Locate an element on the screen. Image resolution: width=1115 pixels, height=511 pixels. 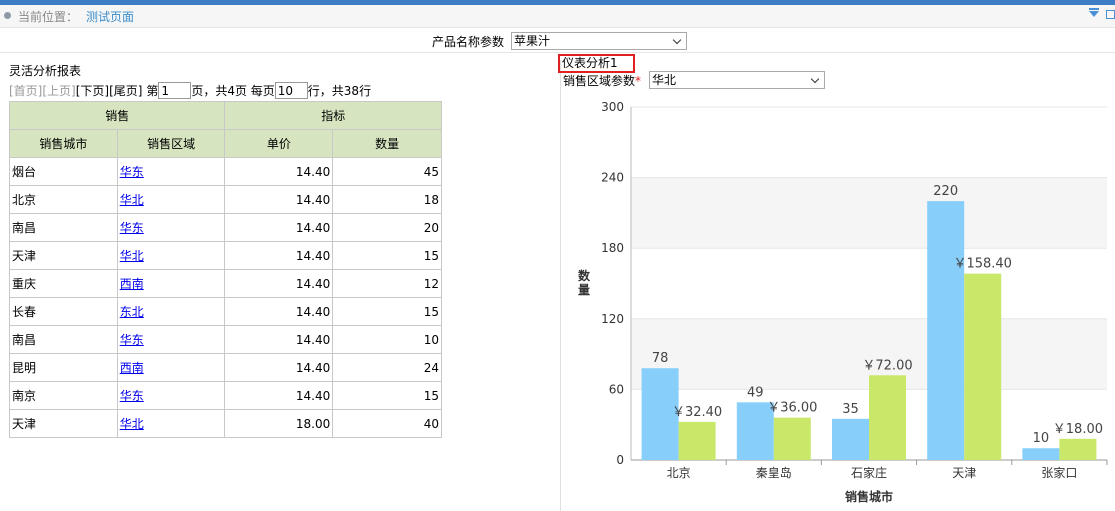
required-mark: * is located at coordinates (638, 81).